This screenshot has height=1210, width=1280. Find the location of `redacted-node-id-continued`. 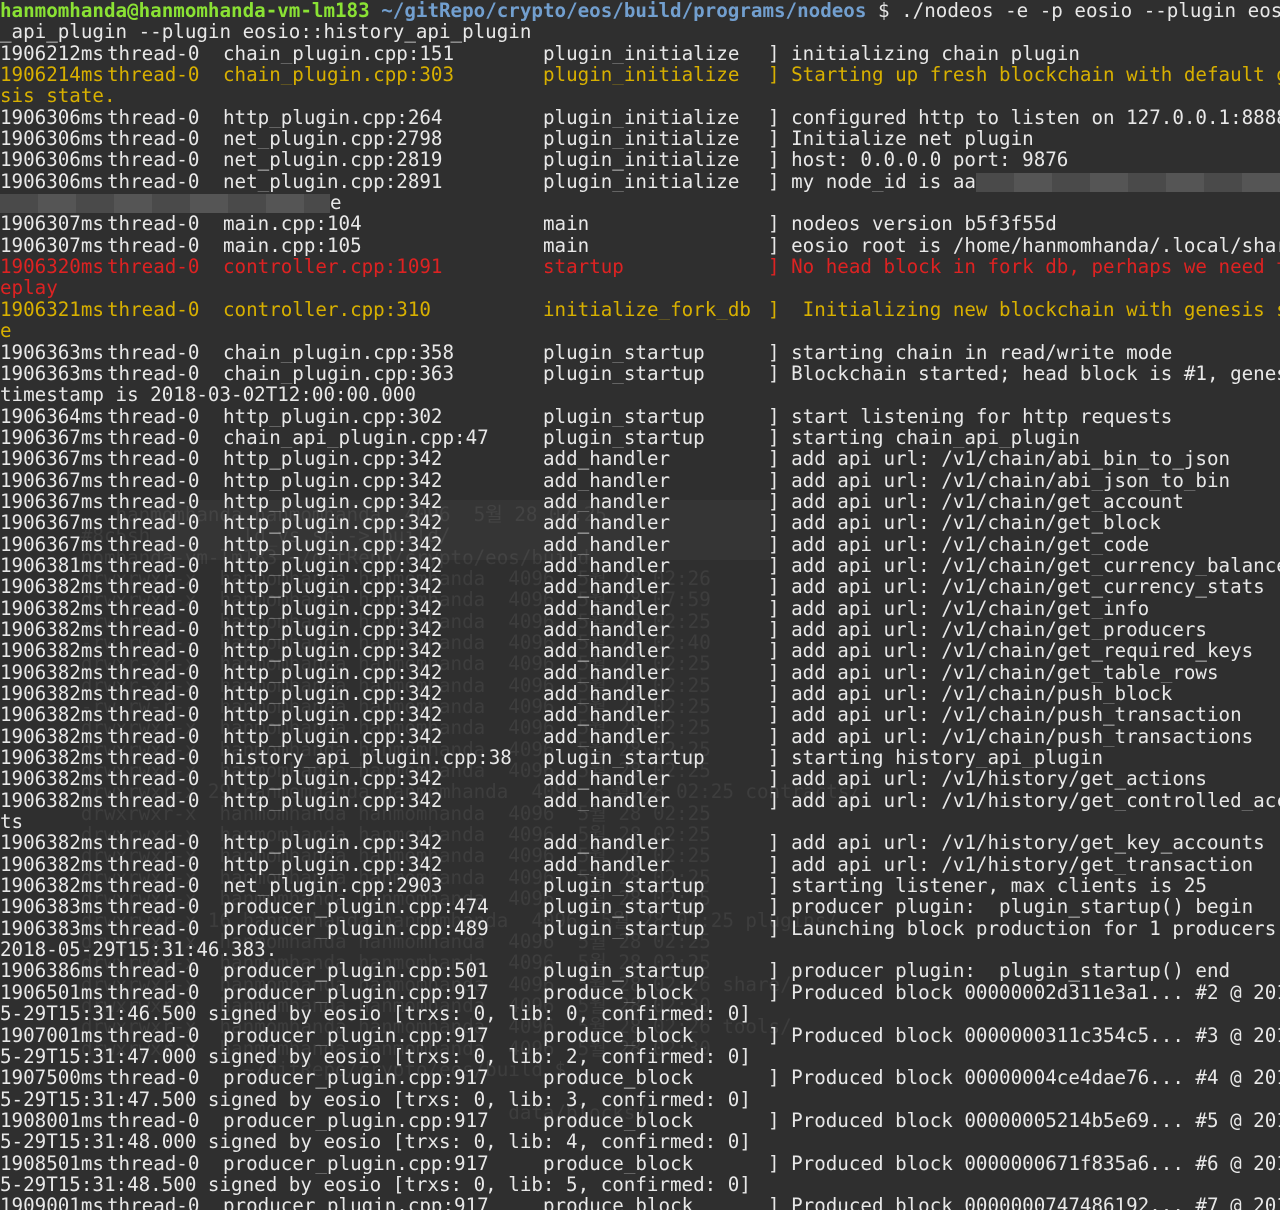

redacted-node-id-continued is located at coordinates (165, 204).